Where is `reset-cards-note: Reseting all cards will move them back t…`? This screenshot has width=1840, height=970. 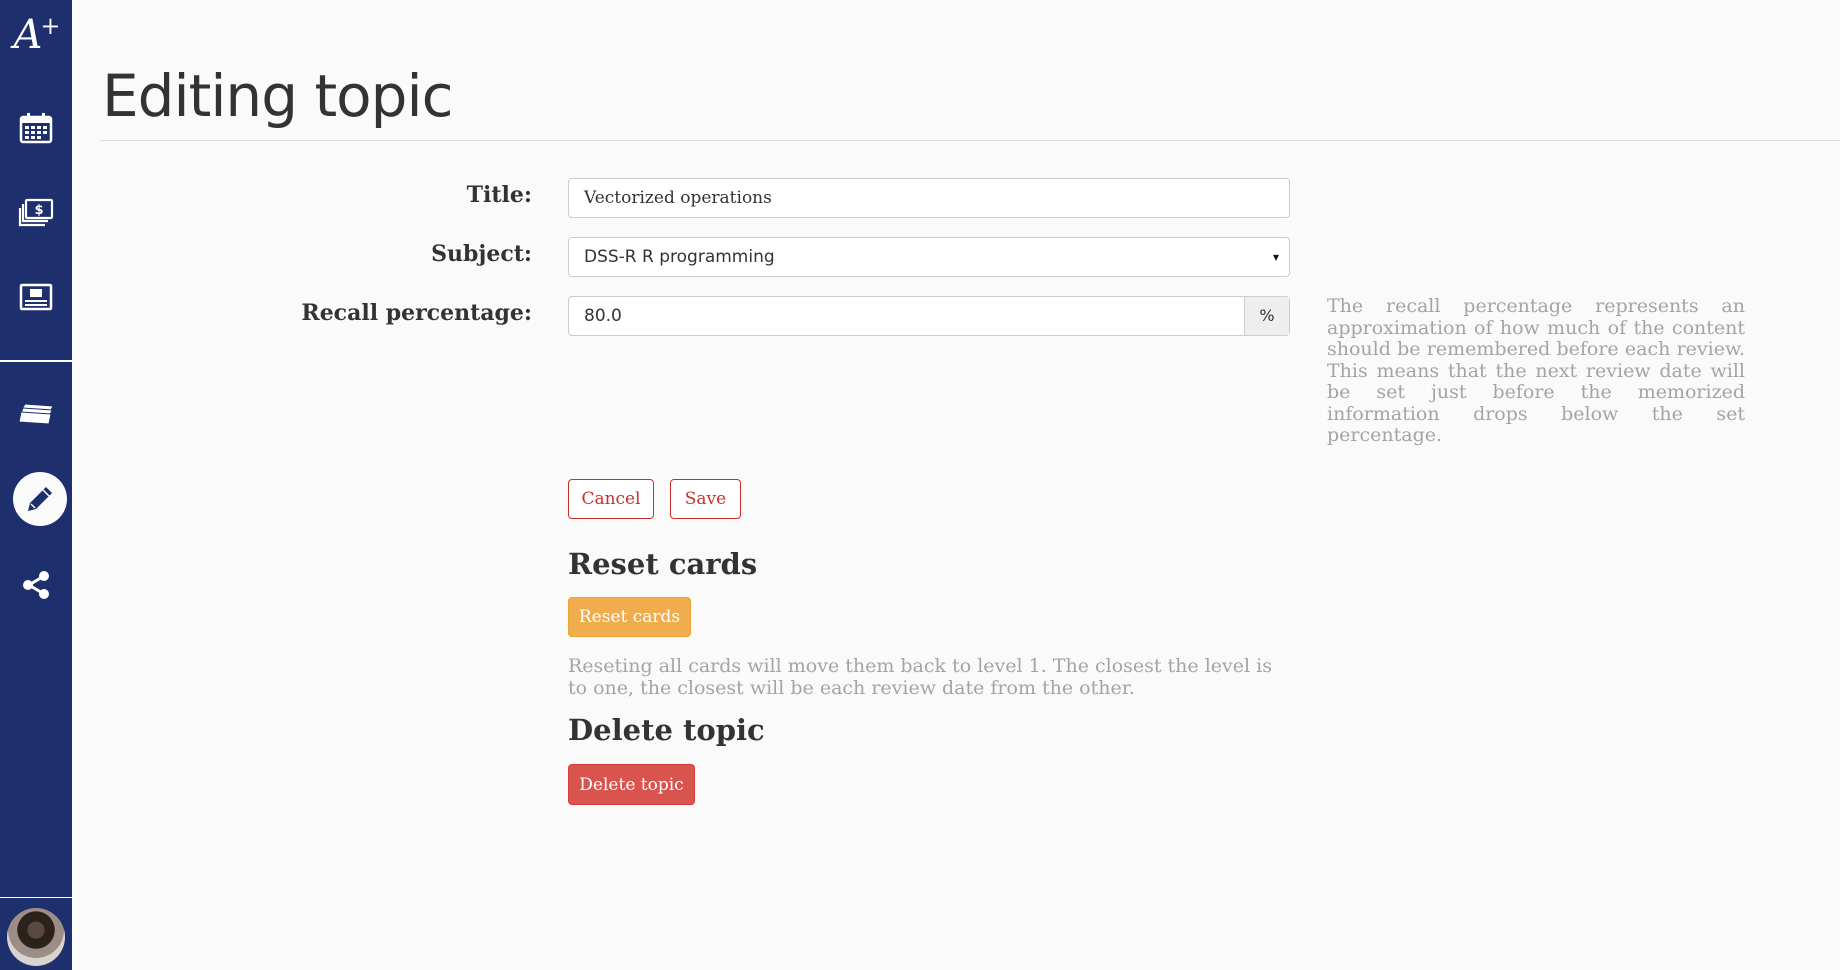
reset-cards-note: Reseting all cards will move them back t… is located at coordinates (920, 677).